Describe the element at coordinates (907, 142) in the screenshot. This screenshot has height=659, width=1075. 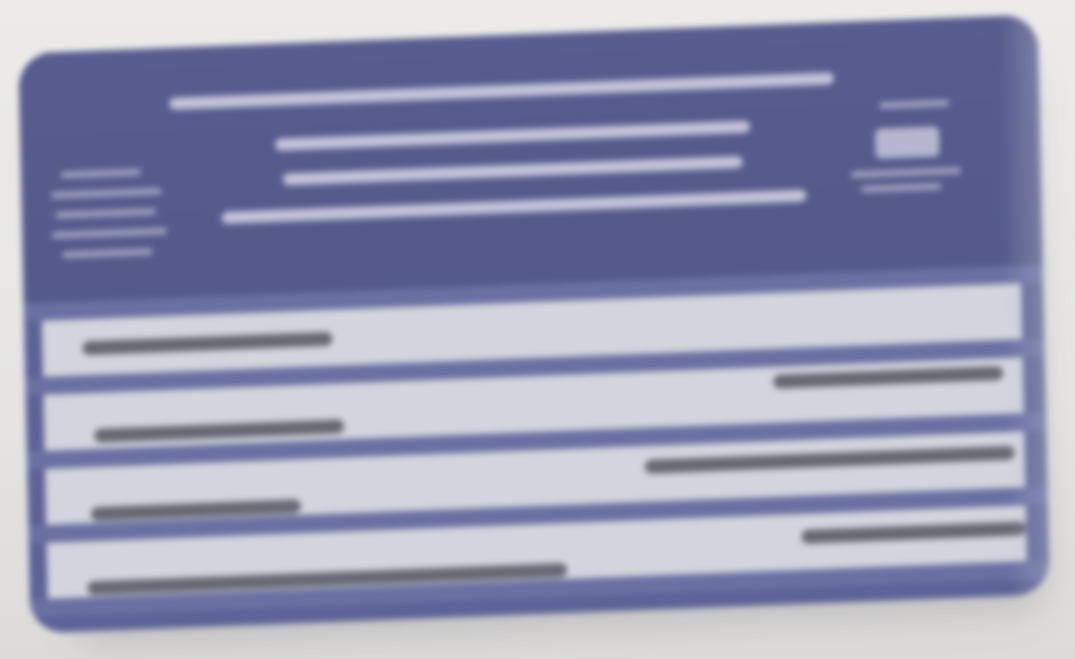
I see `right-emblem` at that location.